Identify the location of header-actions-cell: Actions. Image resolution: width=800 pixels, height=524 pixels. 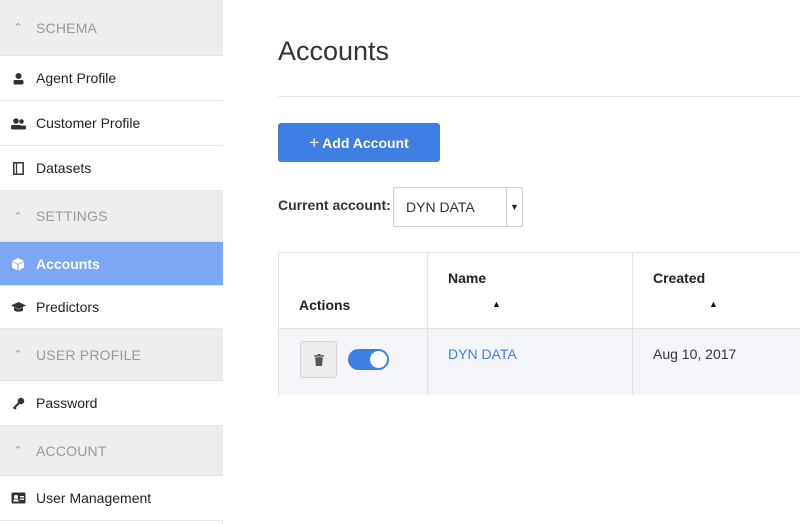
(353, 290).